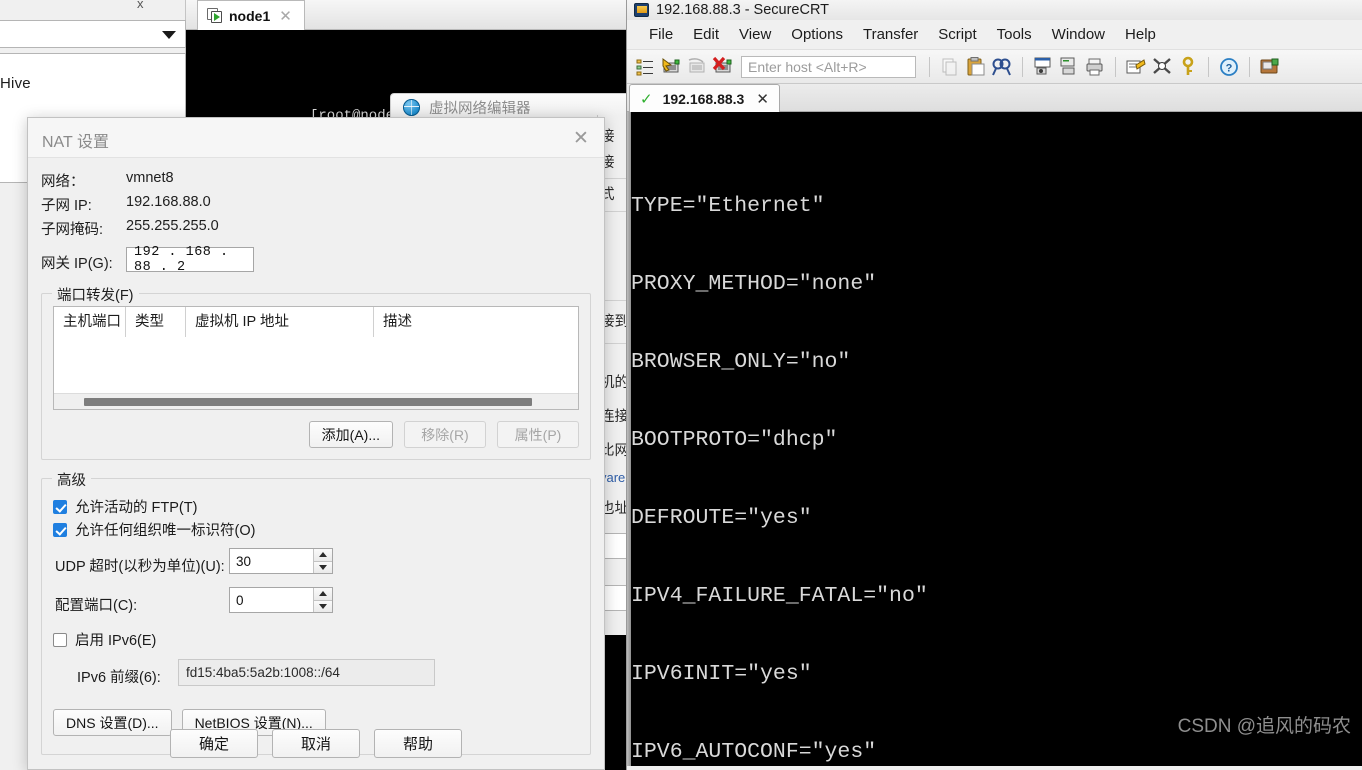 This screenshot has height=770, width=1362. Describe the element at coordinates (308, 402) in the screenshot. I see `scrollbar-thumb` at that location.